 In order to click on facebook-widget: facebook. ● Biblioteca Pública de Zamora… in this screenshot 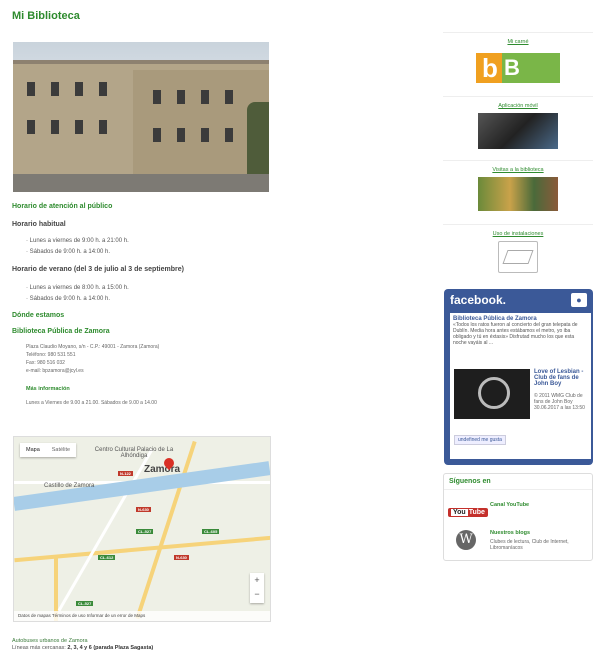, I will do `click(518, 377)`.